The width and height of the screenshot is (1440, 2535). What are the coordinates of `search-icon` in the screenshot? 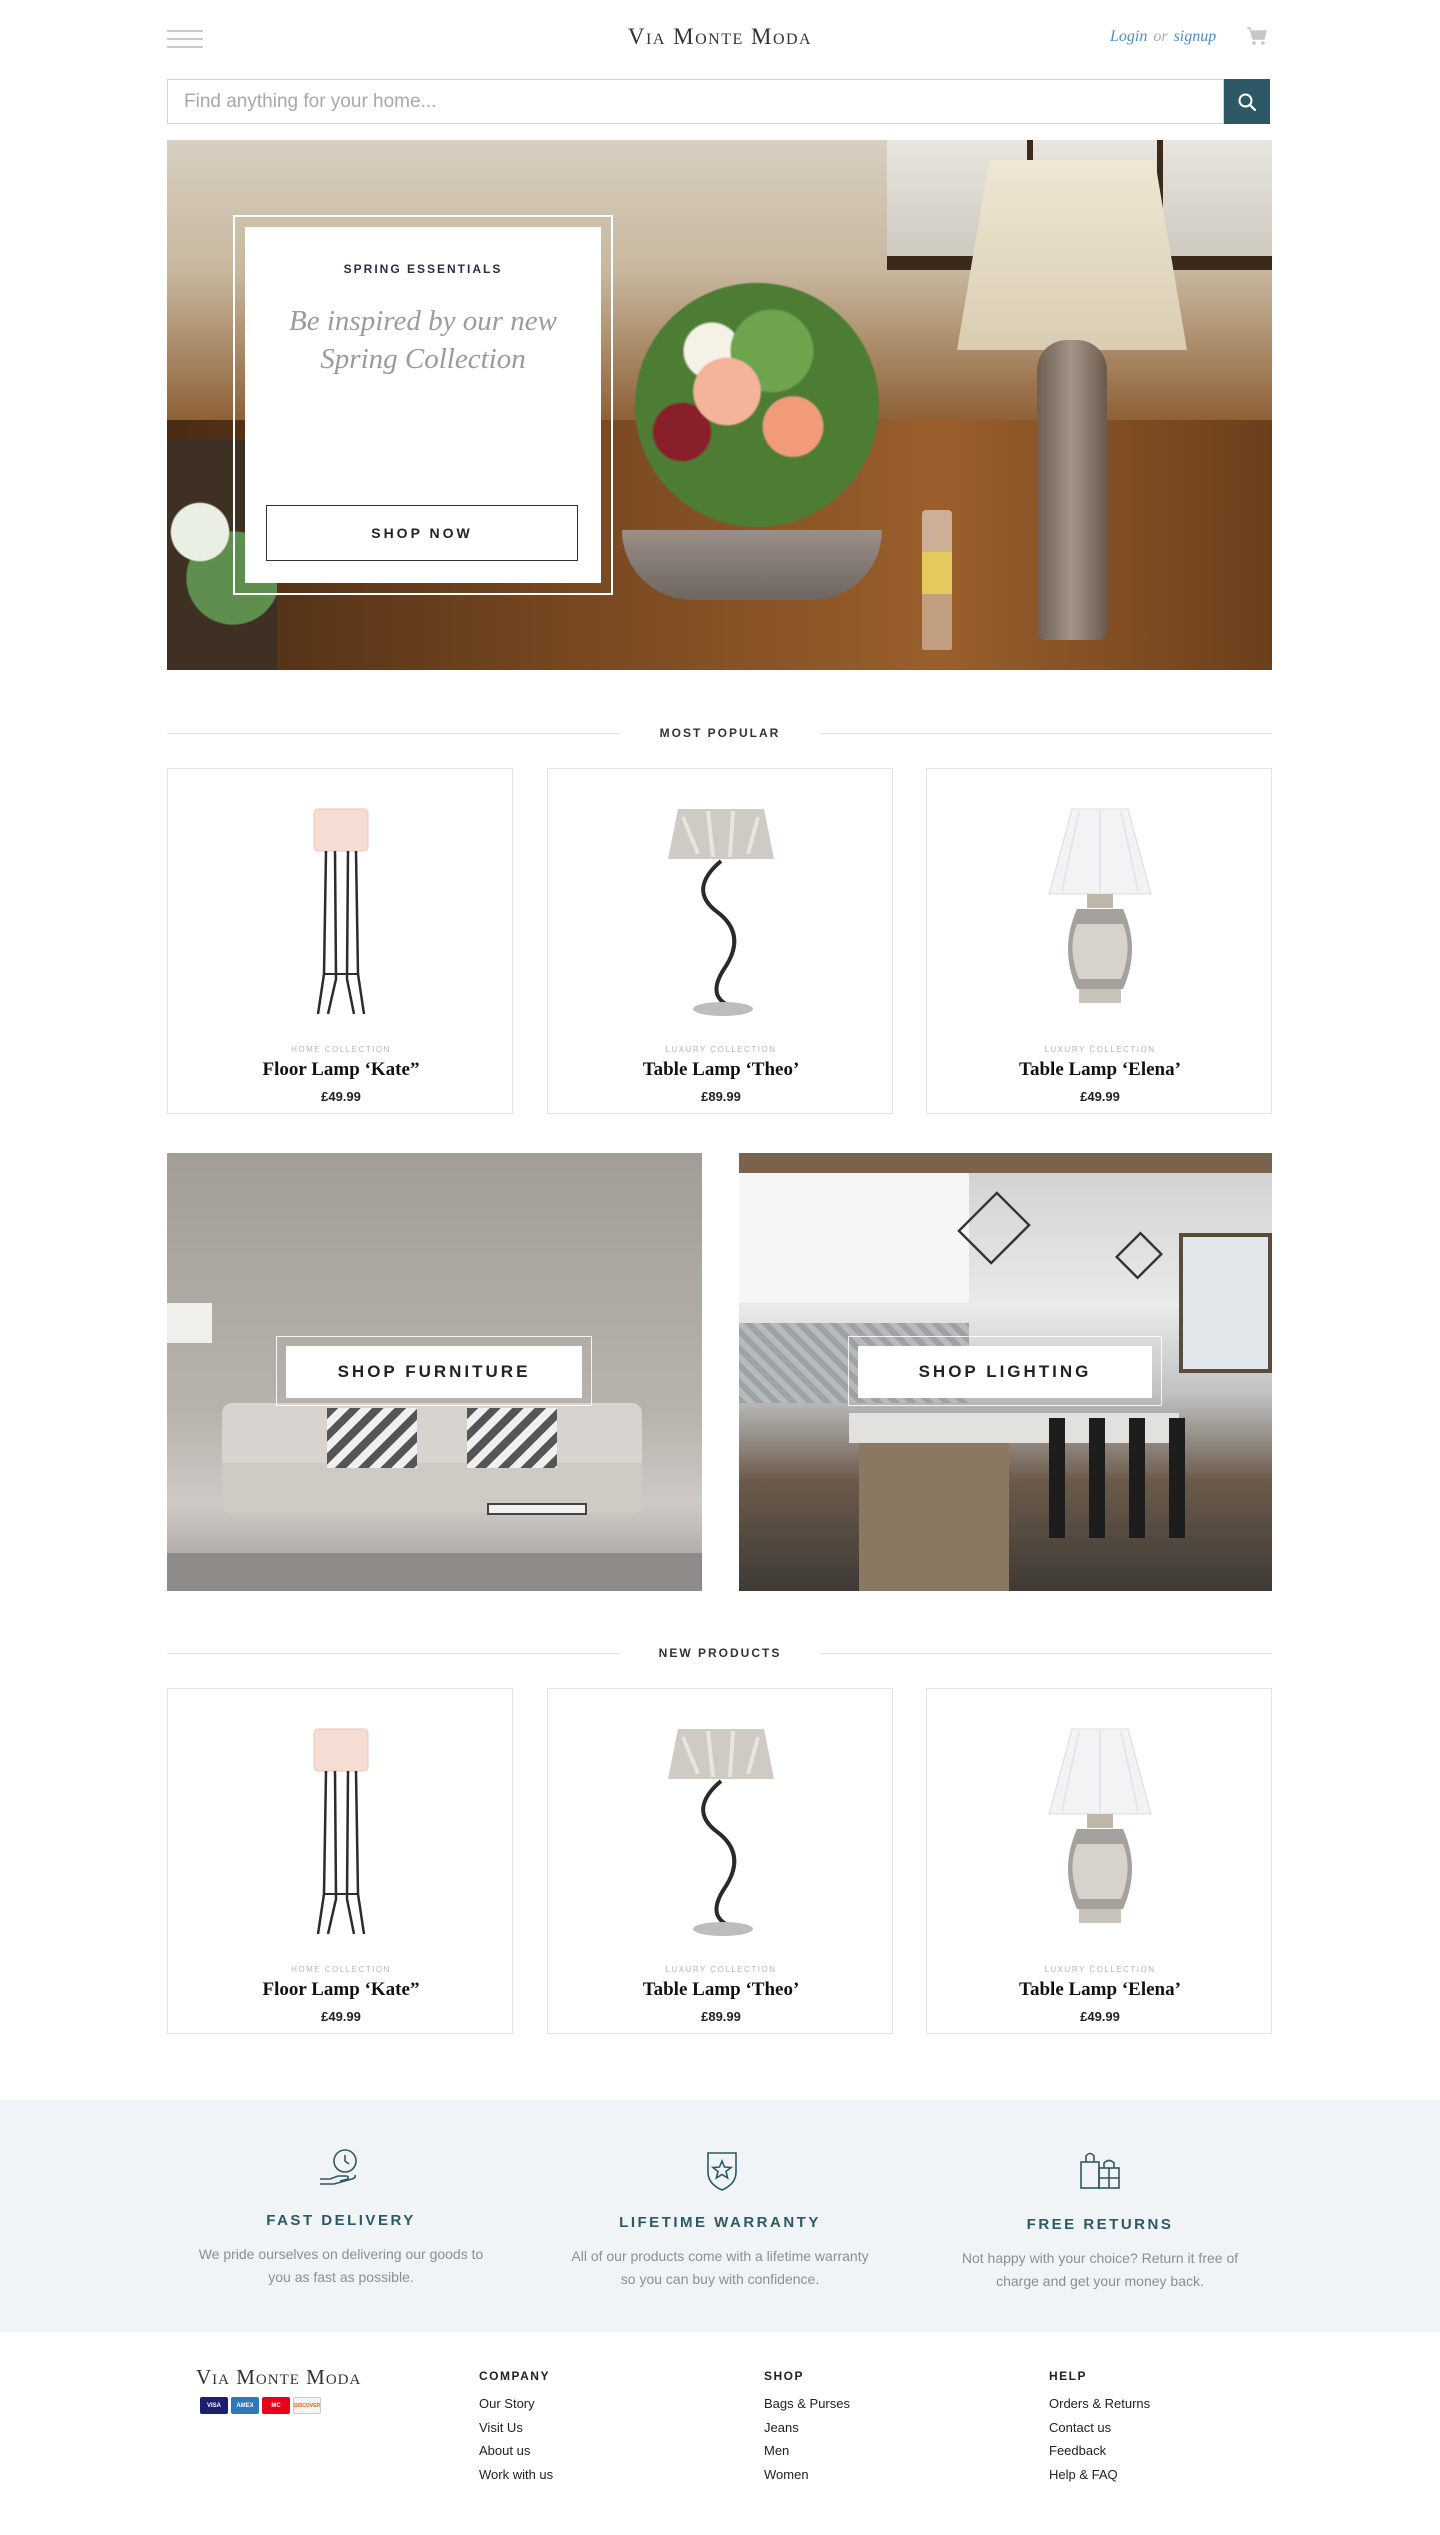 It's located at (1247, 102).